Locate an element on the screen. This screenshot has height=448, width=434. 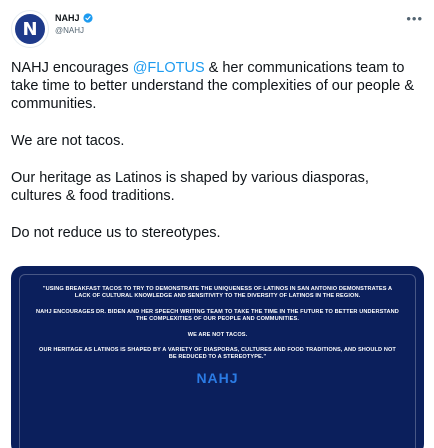
verified-badge-icon is located at coordinates (87, 18).